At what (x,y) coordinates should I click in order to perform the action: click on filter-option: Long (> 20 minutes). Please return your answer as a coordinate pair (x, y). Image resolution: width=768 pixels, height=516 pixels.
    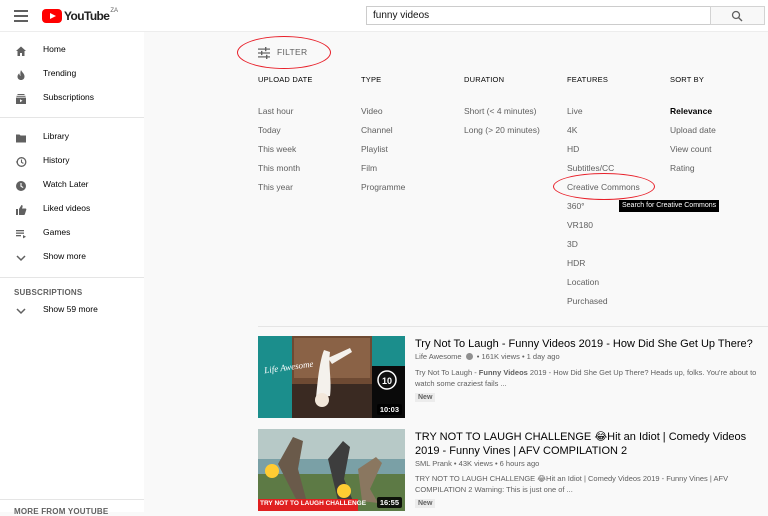
    Looking at the image, I should click on (502, 130).